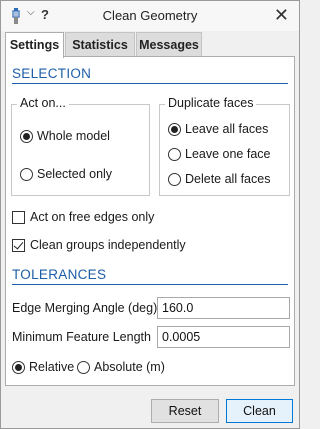 The height and width of the screenshot is (429, 320). What do you see at coordinates (223, 337) in the screenshot?
I see `min-feature-length-input` at bounding box center [223, 337].